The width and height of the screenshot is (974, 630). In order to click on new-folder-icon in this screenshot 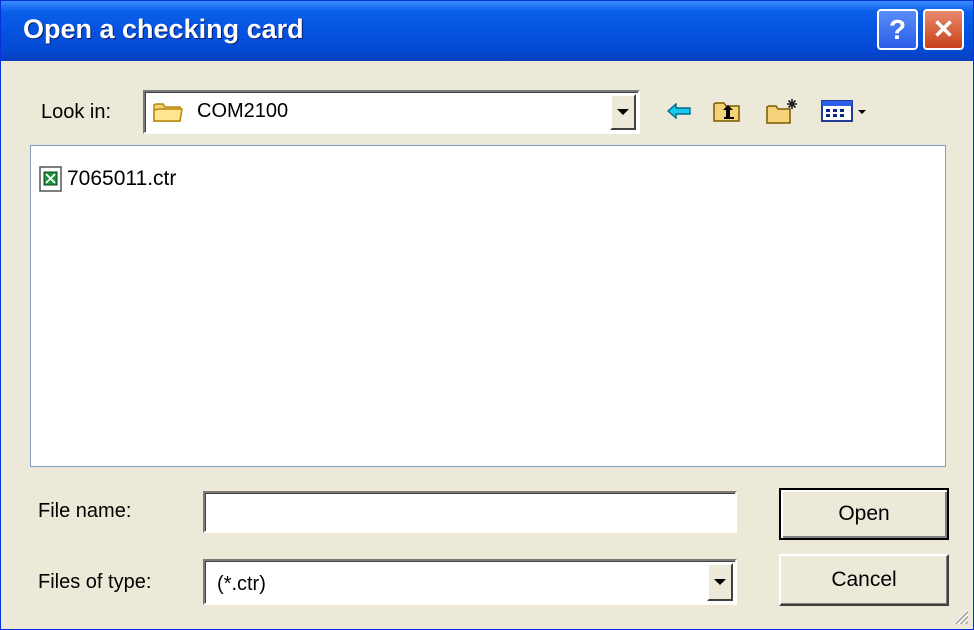, I will do `click(781, 111)`.